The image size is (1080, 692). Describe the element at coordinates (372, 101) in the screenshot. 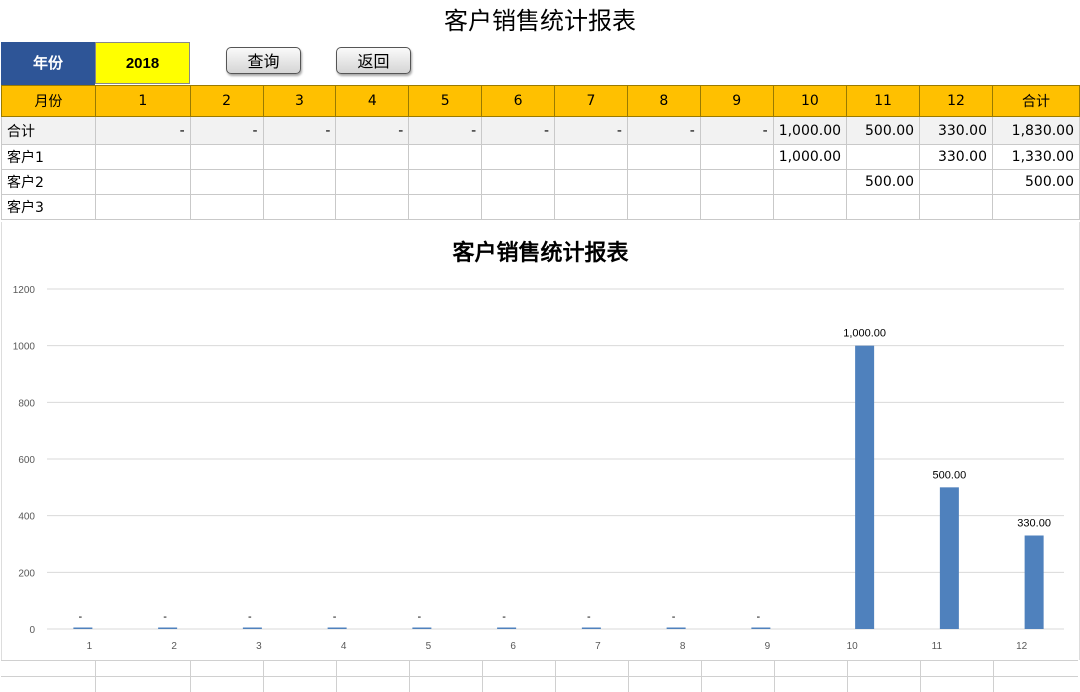

I see `header-cell-month-4: 4` at that location.